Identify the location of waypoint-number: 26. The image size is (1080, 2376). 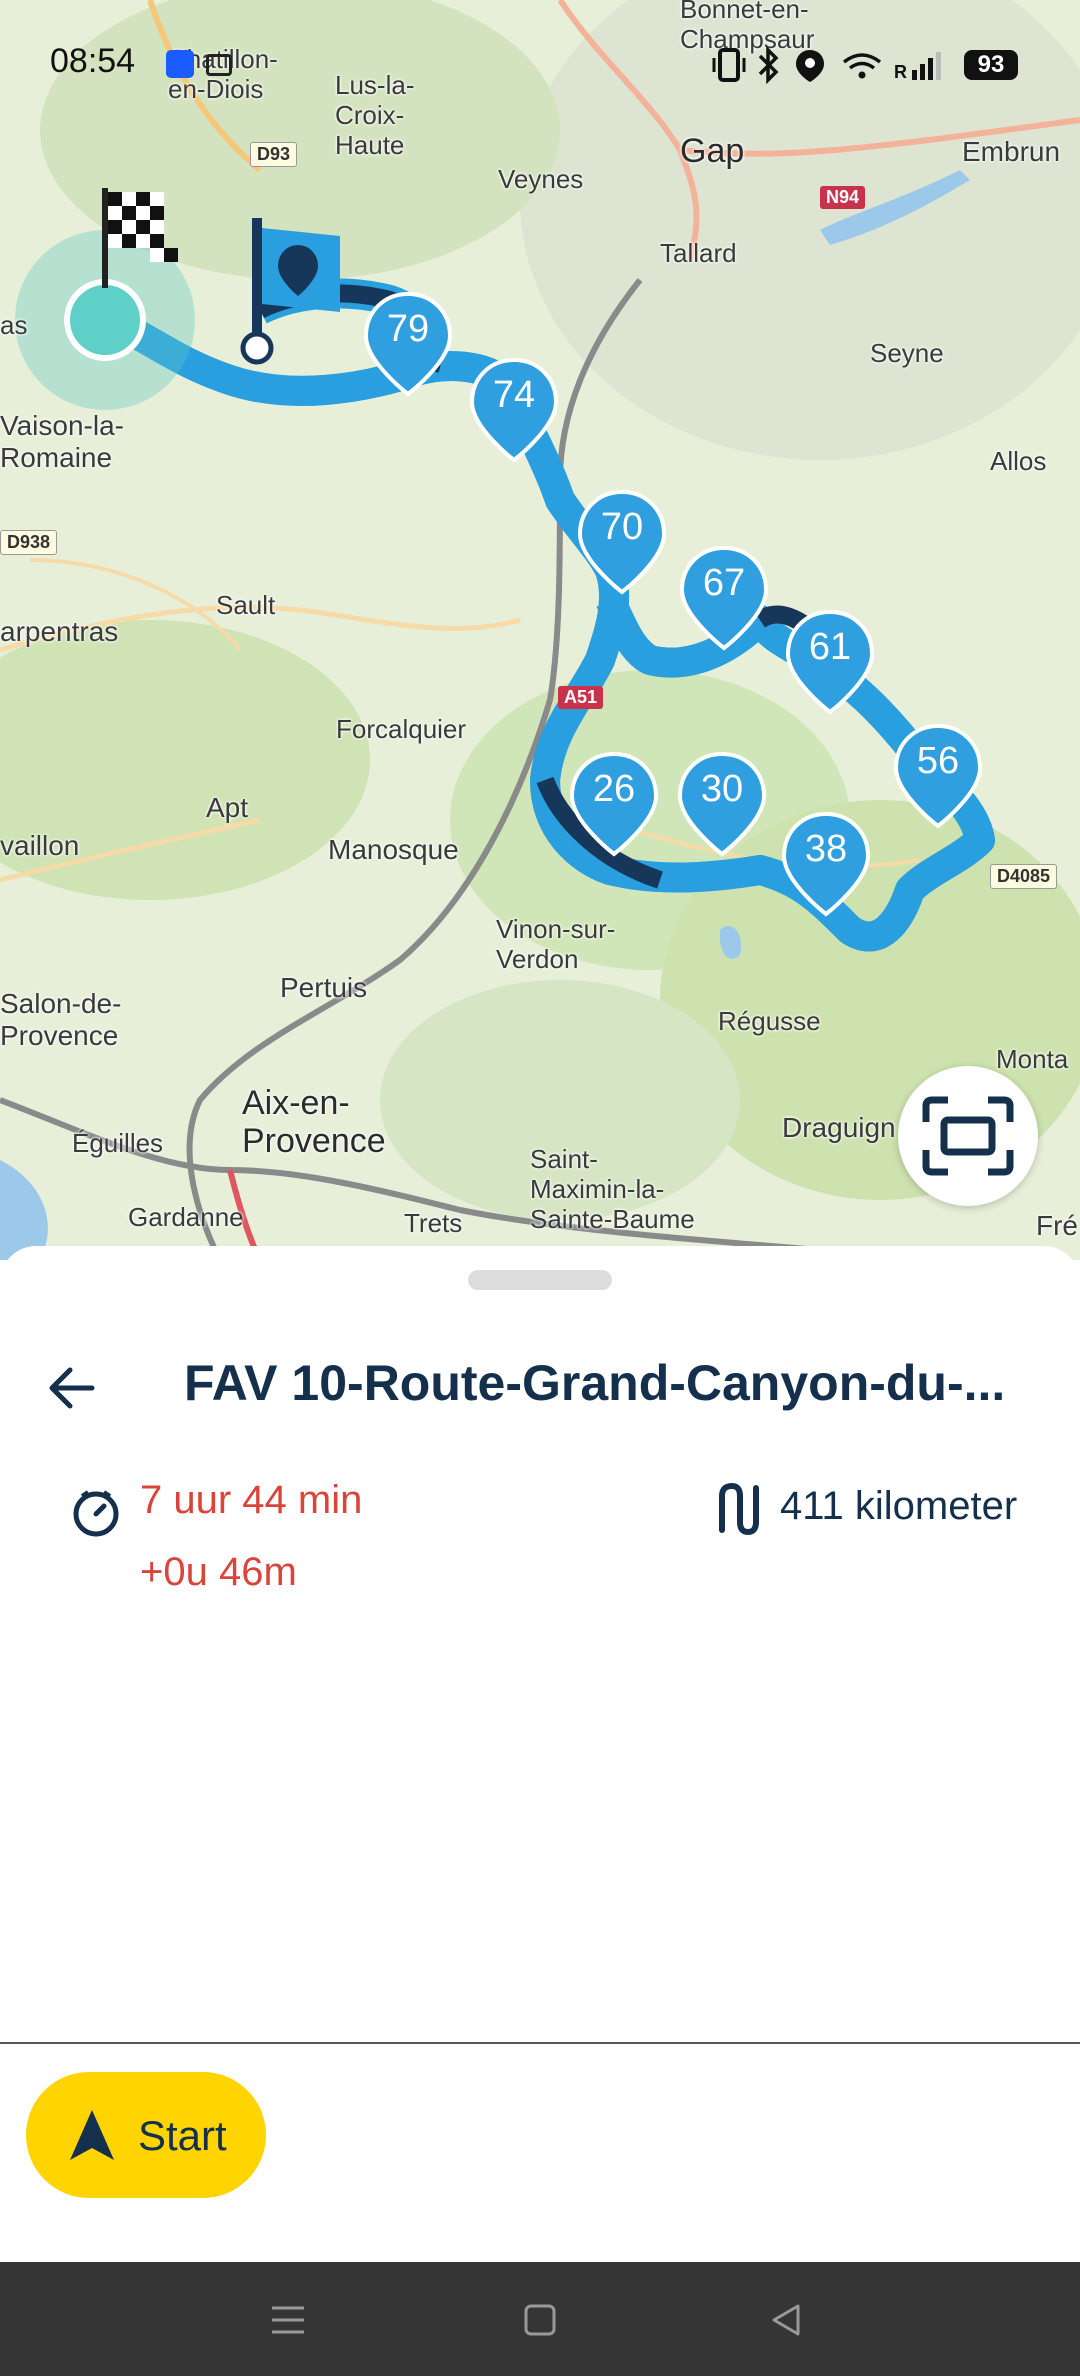
(614, 789).